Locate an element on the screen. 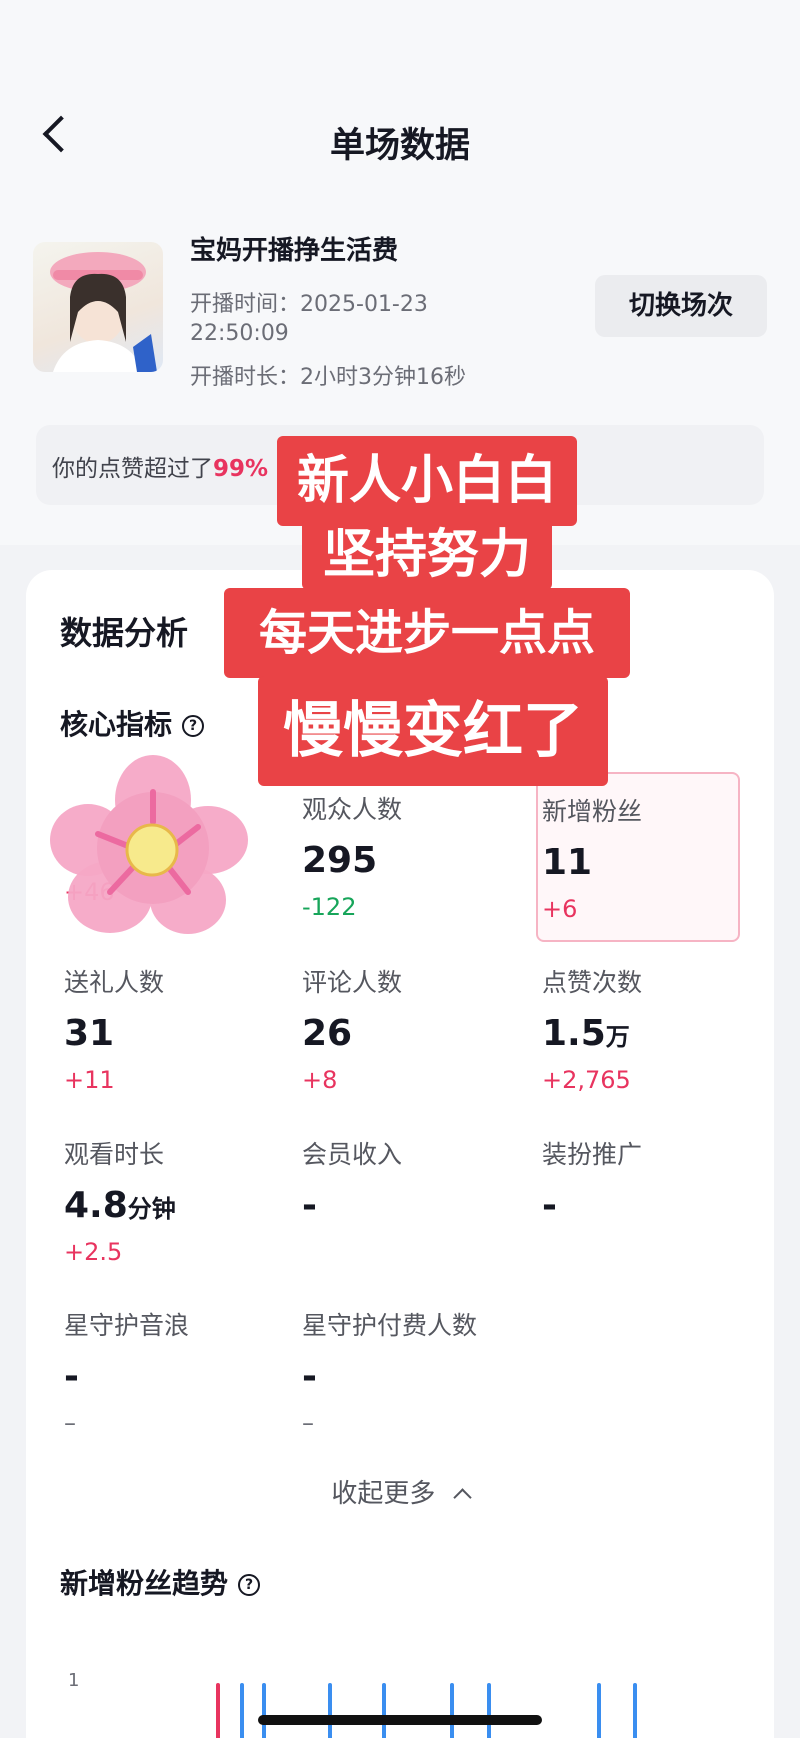  metric-label: 评论人数 is located at coordinates (352, 982).